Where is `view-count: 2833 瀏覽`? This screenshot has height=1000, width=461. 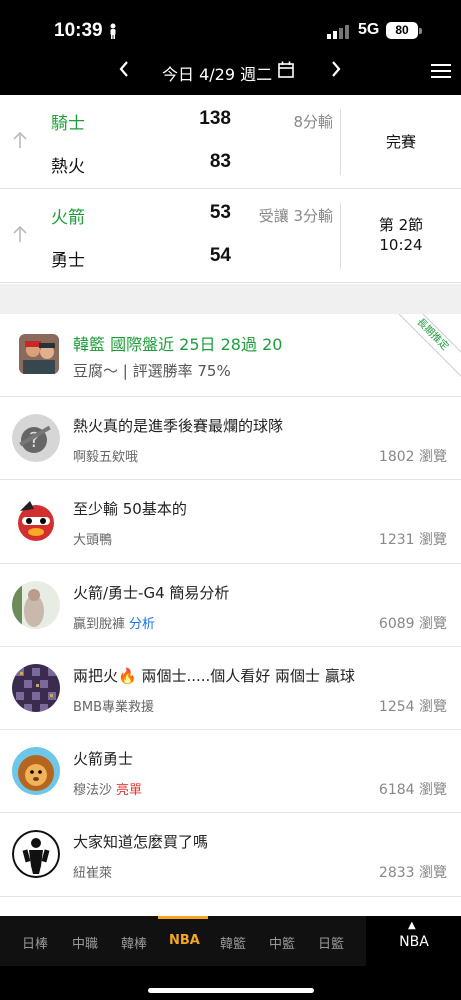 view-count: 2833 瀏覽 is located at coordinates (412, 873).